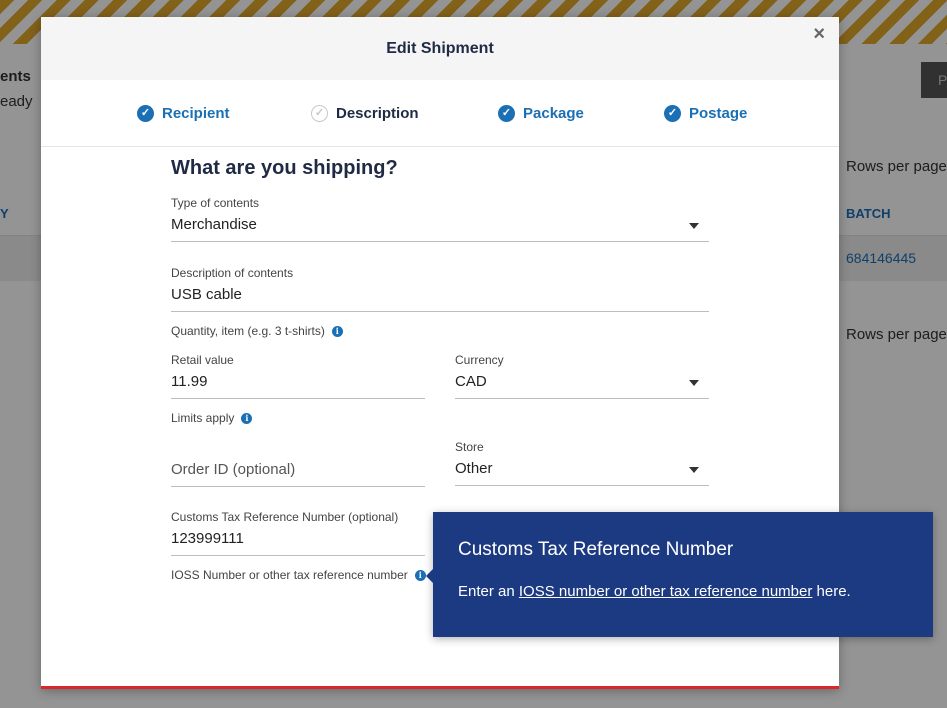 This screenshot has width=947, height=708. Describe the element at coordinates (819, 34) in the screenshot. I see `close-icon: ×` at that location.